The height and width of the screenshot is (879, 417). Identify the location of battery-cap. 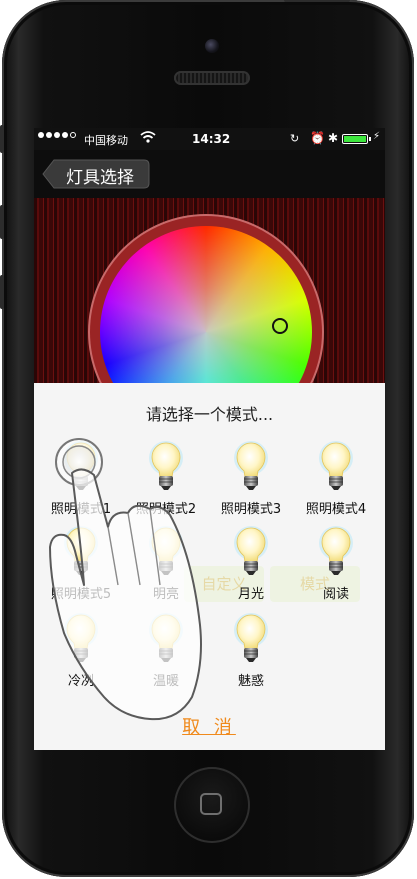
(370, 139).